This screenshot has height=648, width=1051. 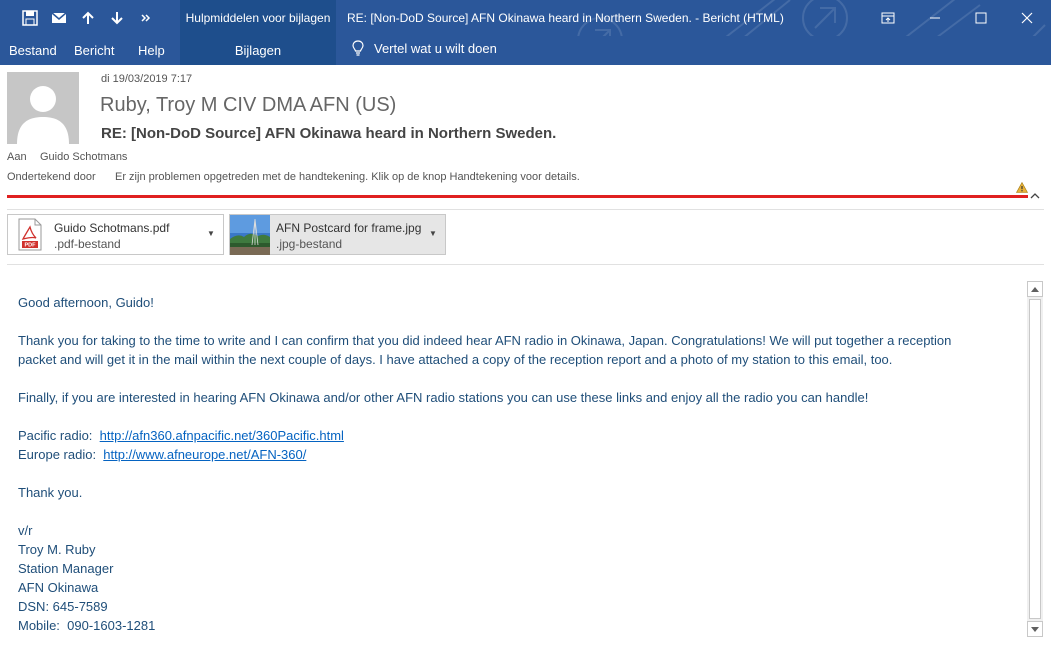 I want to click on signature-line: AFN Okinawa, so click(x=58, y=587).